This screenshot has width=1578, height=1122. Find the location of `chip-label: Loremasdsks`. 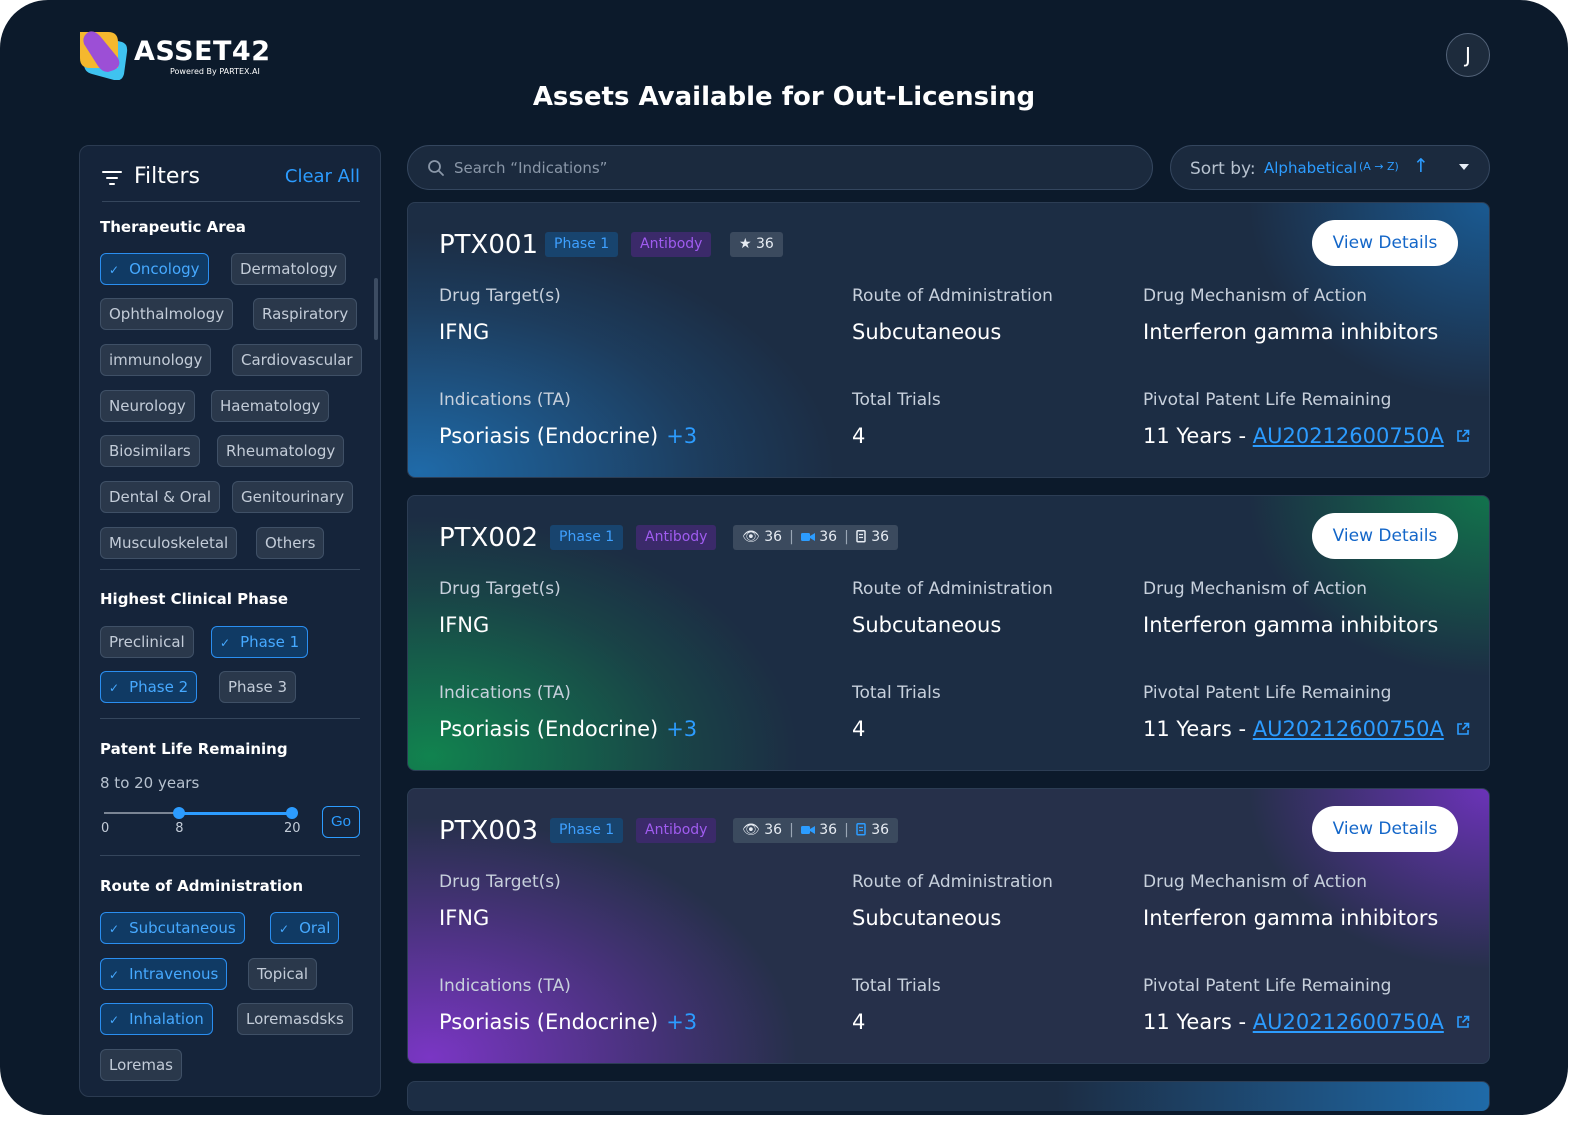

chip-label: Loremasdsks is located at coordinates (295, 1019).